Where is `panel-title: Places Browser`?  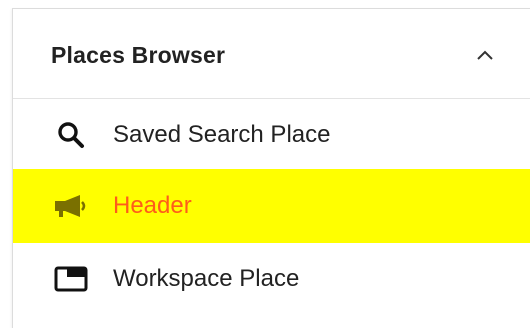
panel-title: Places Browser is located at coordinates (138, 55).